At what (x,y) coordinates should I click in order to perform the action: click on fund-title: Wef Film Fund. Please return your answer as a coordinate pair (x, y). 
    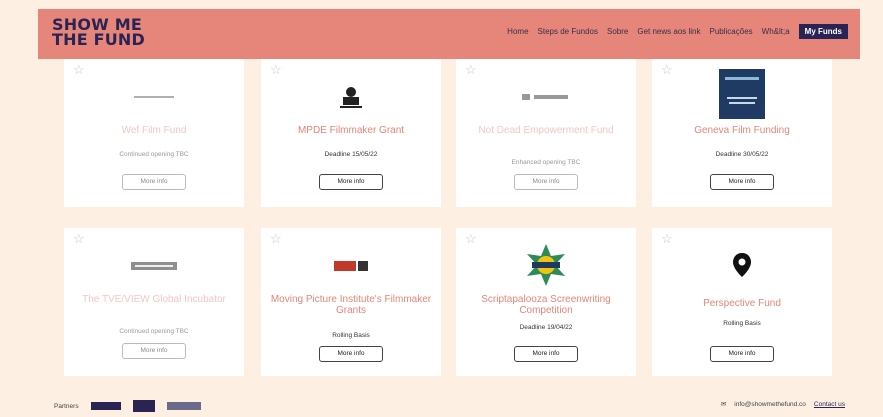
    Looking at the image, I should click on (154, 130).